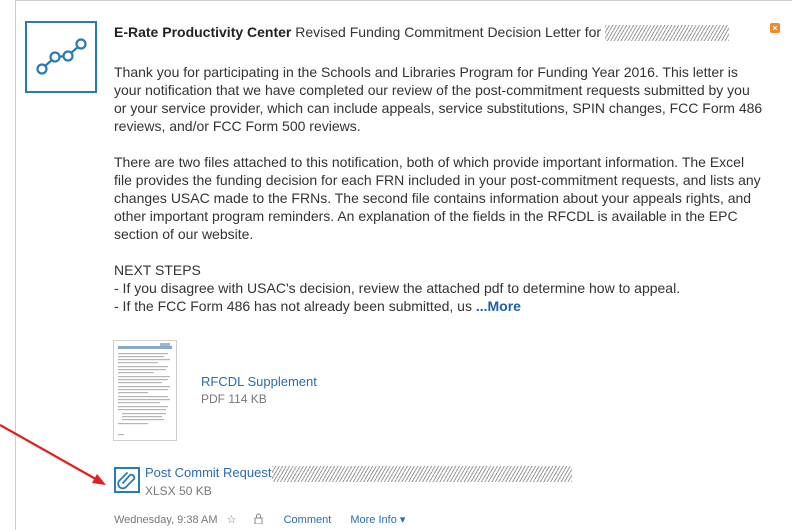  I want to click on annotation-arrow, so click(53, 454).